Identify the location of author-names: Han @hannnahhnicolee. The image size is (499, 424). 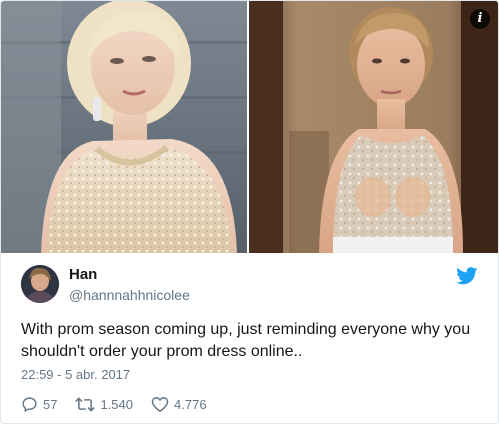
(129, 285).